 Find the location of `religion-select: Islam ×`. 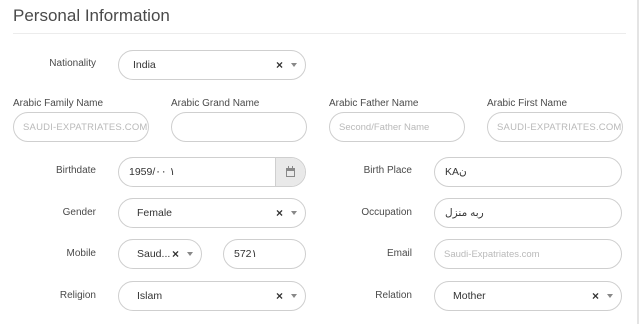

religion-select: Islam × is located at coordinates (212, 296).